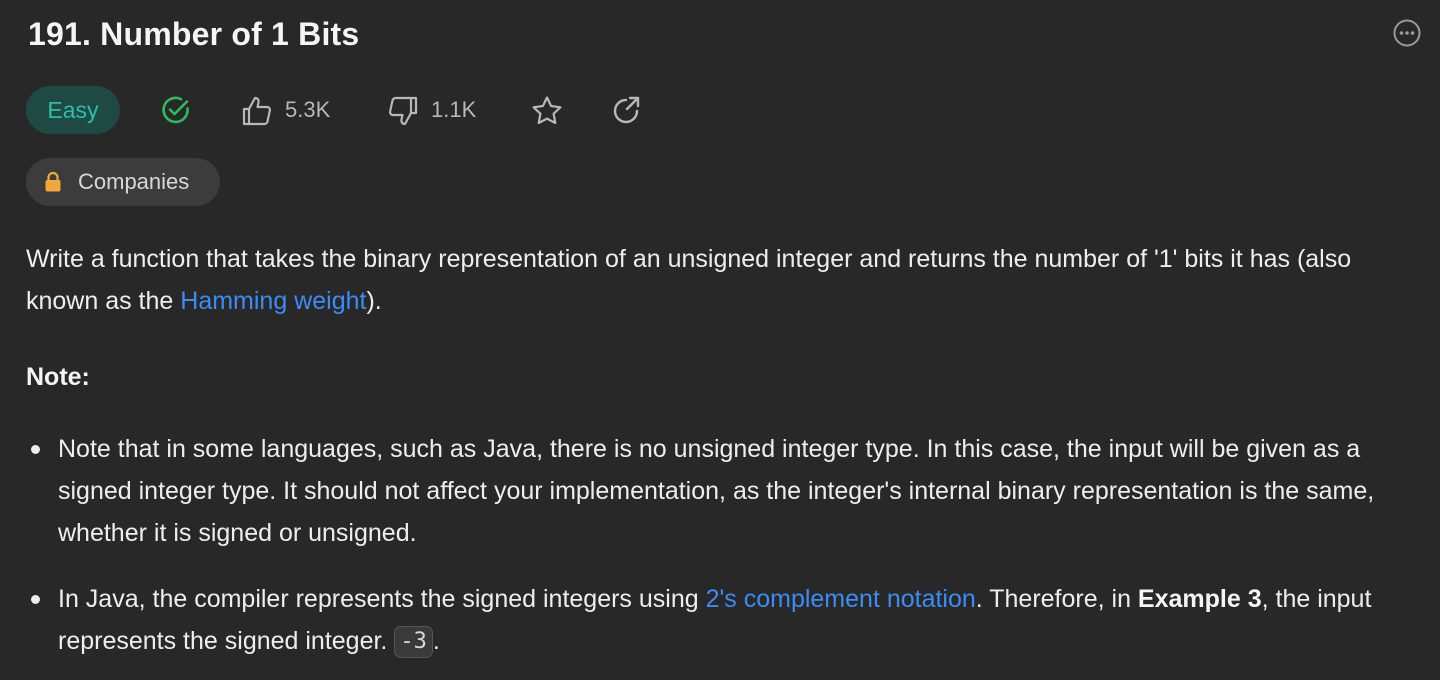  Describe the element at coordinates (1056, 599) in the screenshot. I see `note-2-text-cont: . Therefore, in` at that location.